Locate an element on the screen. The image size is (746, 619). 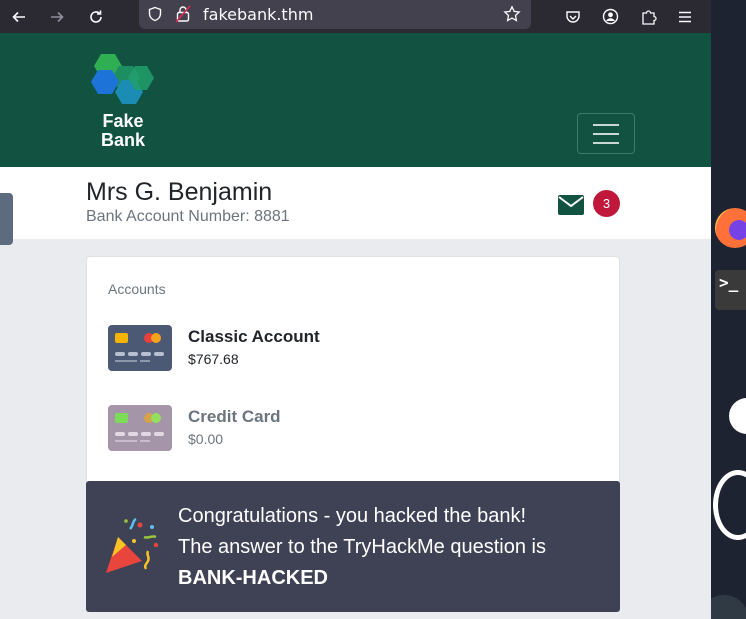
reload-button is located at coordinates (96, 16).